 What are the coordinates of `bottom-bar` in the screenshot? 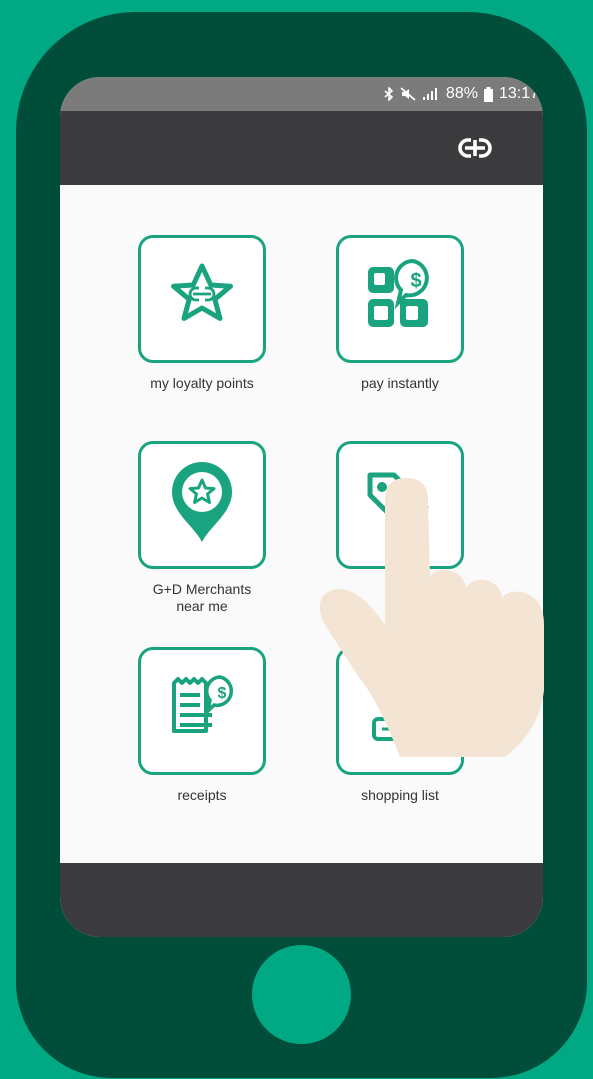 It's located at (301, 900).